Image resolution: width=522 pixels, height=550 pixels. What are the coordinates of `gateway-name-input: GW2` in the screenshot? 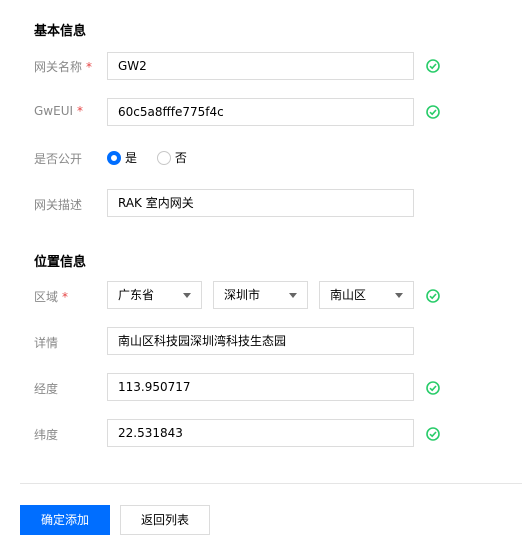 It's located at (260, 66).